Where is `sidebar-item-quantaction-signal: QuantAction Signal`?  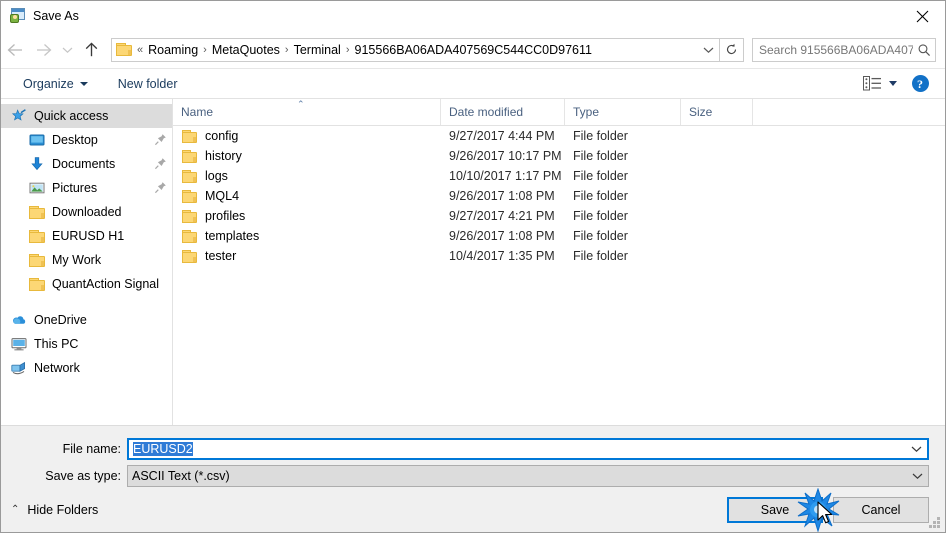 sidebar-item-quantaction-signal: QuantAction Signal is located at coordinates (86, 284).